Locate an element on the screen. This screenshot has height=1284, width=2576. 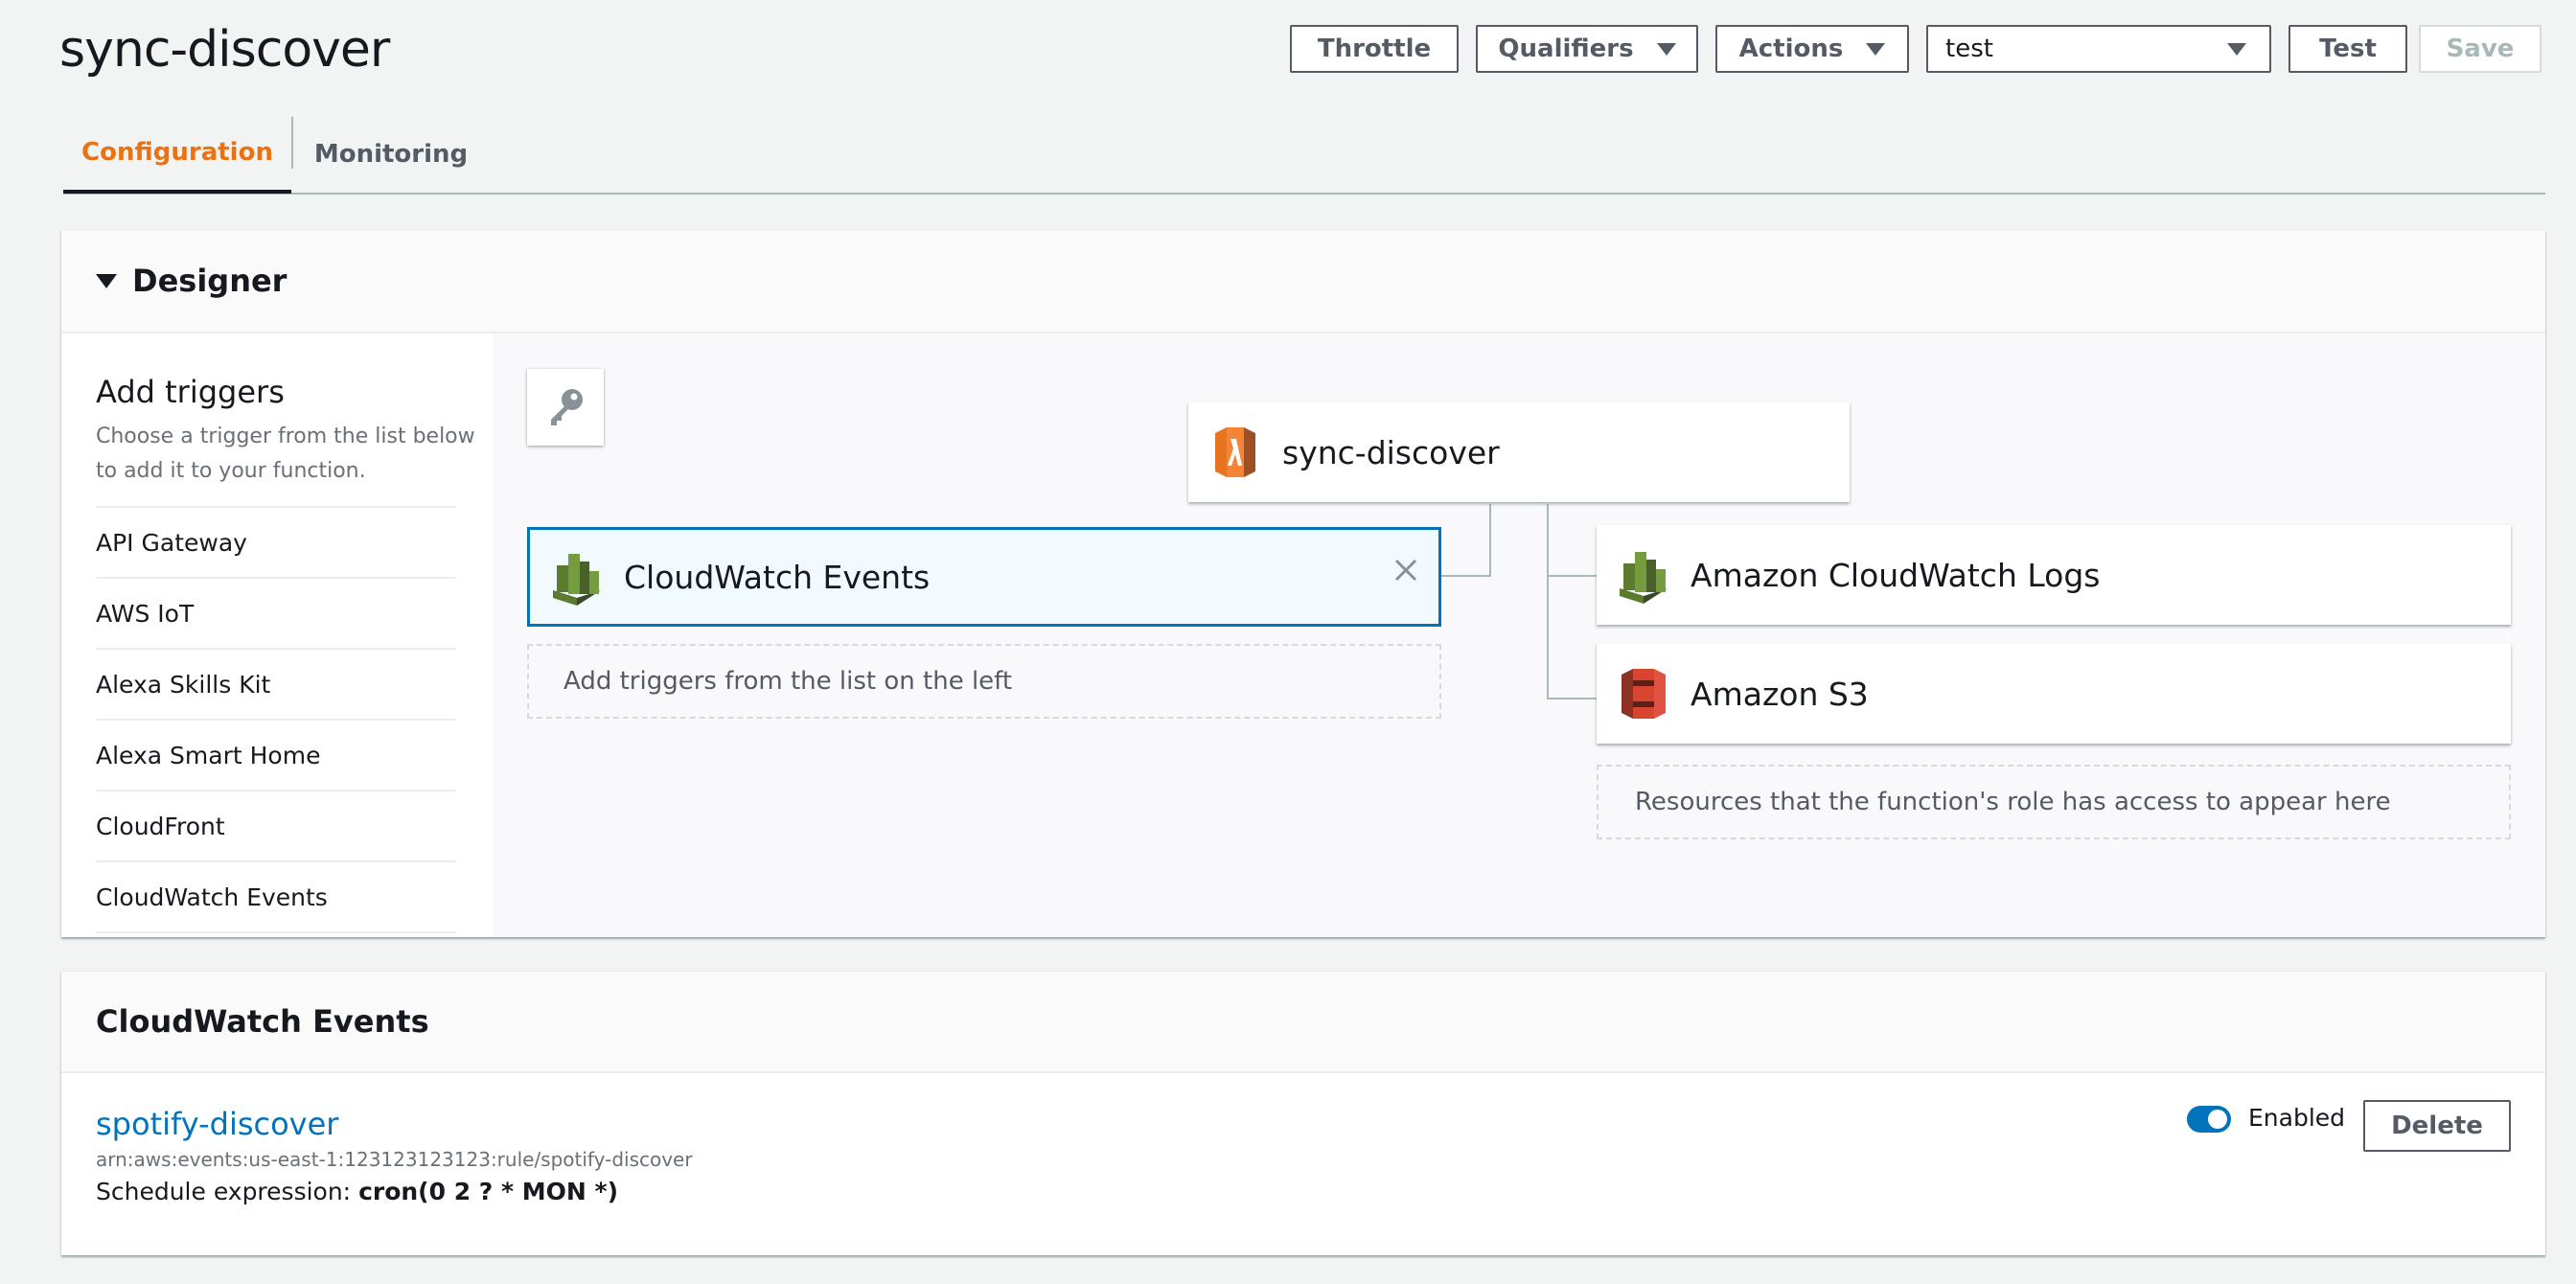
s3-bucket-icon is located at coordinates (1644, 694).